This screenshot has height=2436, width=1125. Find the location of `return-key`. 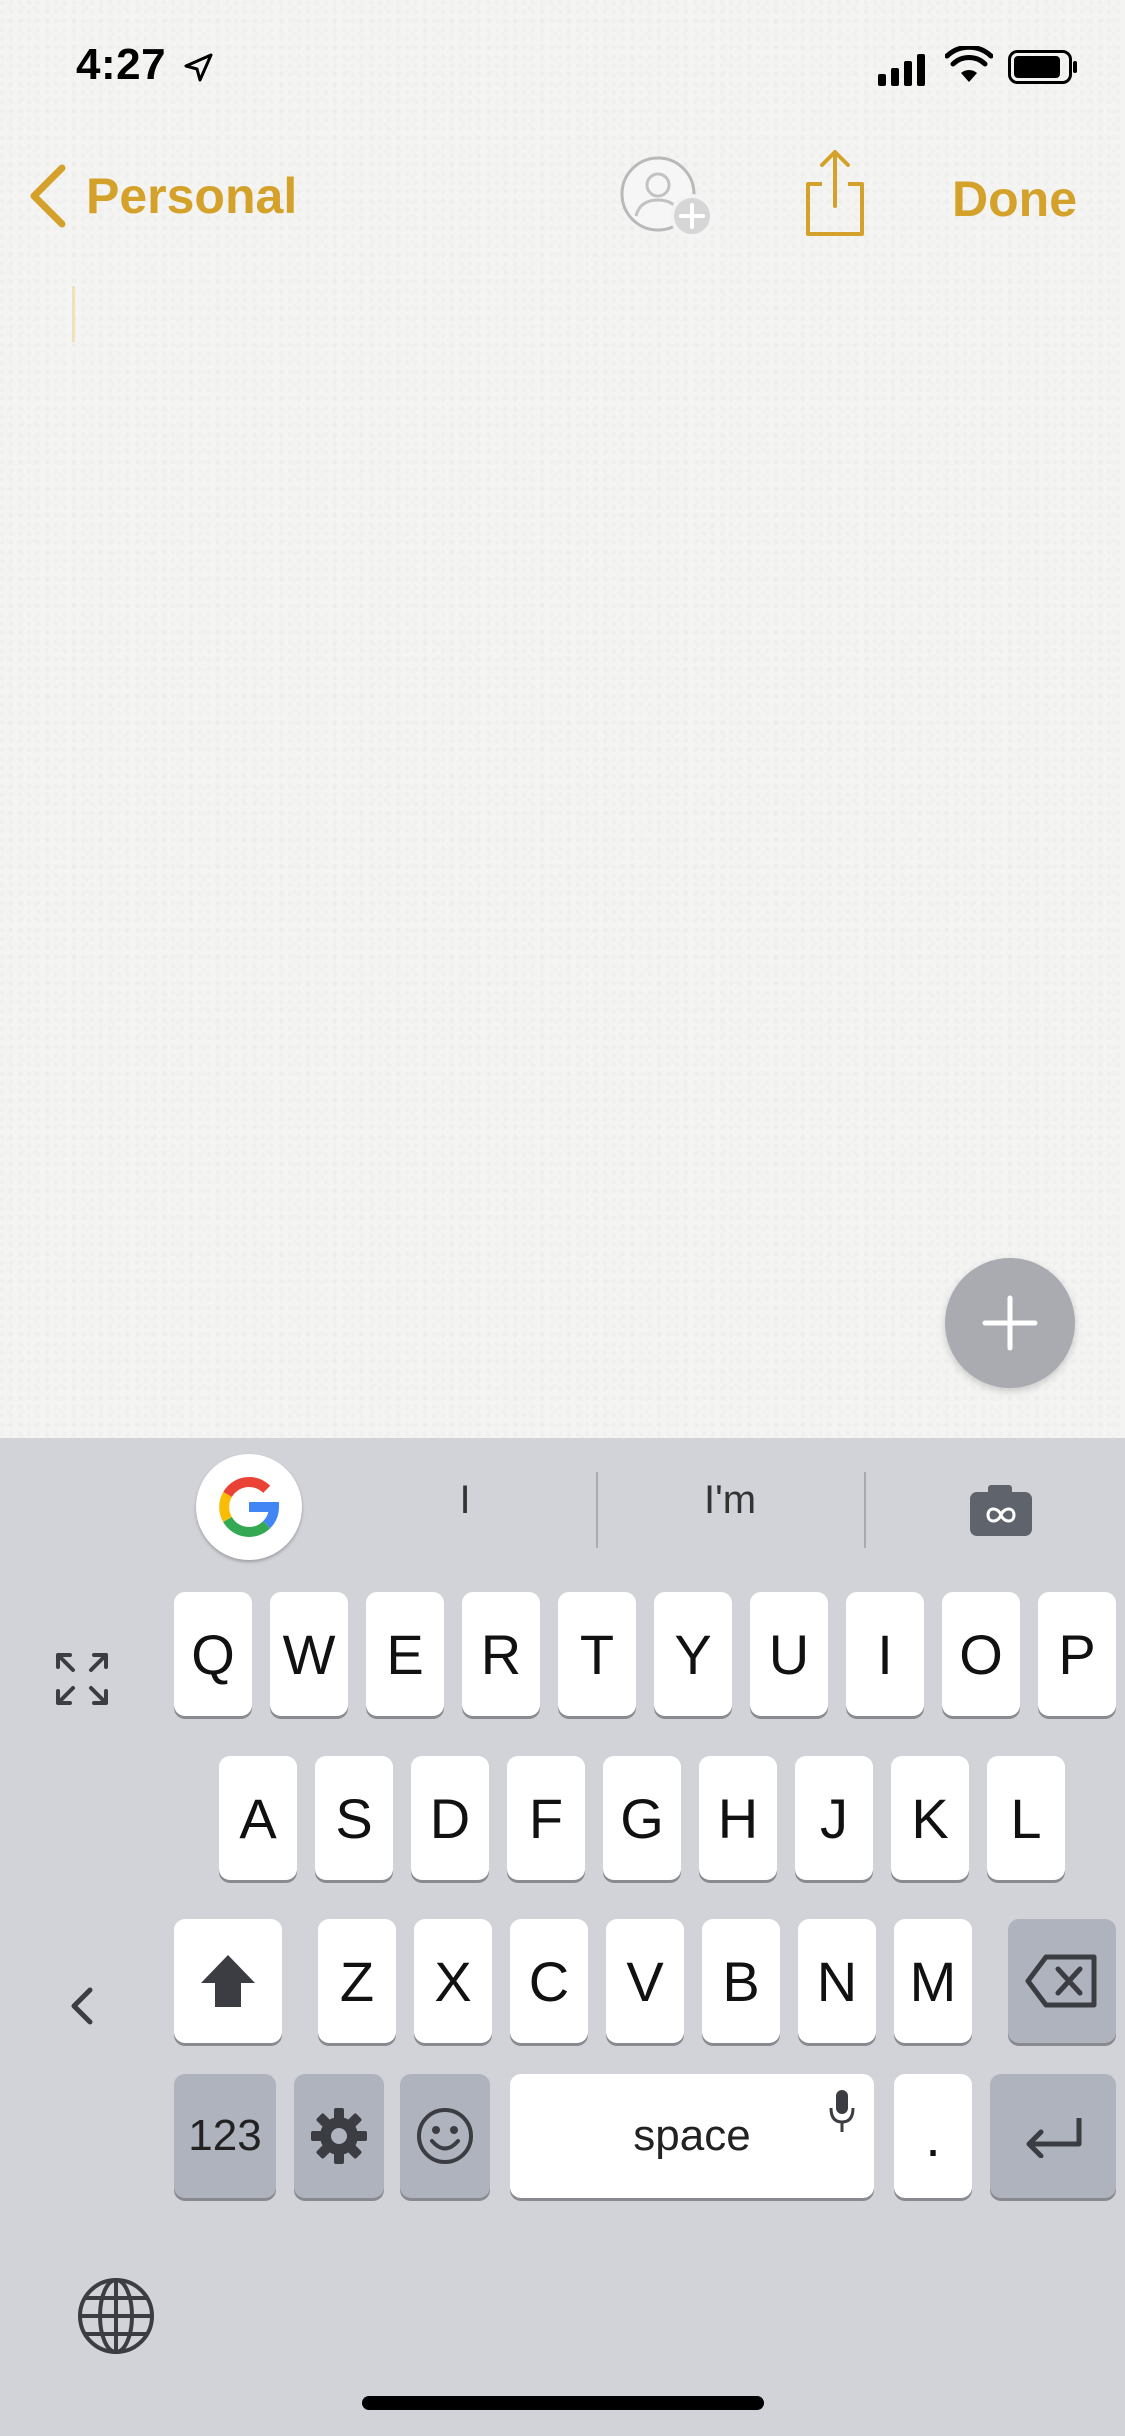

return-key is located at coordinates (1053, 2136).